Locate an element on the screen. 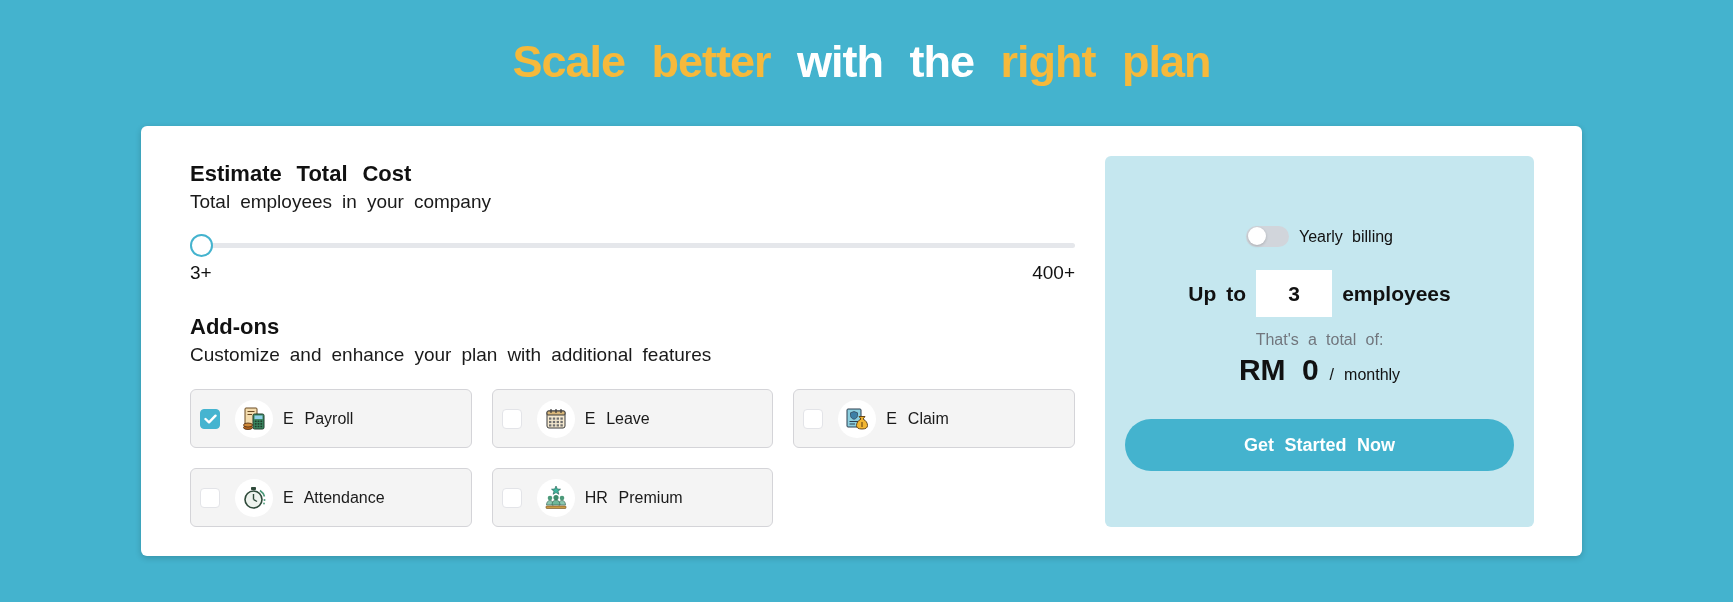 This screenshot has width=1733, height=602. checkbox is located at coordinates (210, 418).